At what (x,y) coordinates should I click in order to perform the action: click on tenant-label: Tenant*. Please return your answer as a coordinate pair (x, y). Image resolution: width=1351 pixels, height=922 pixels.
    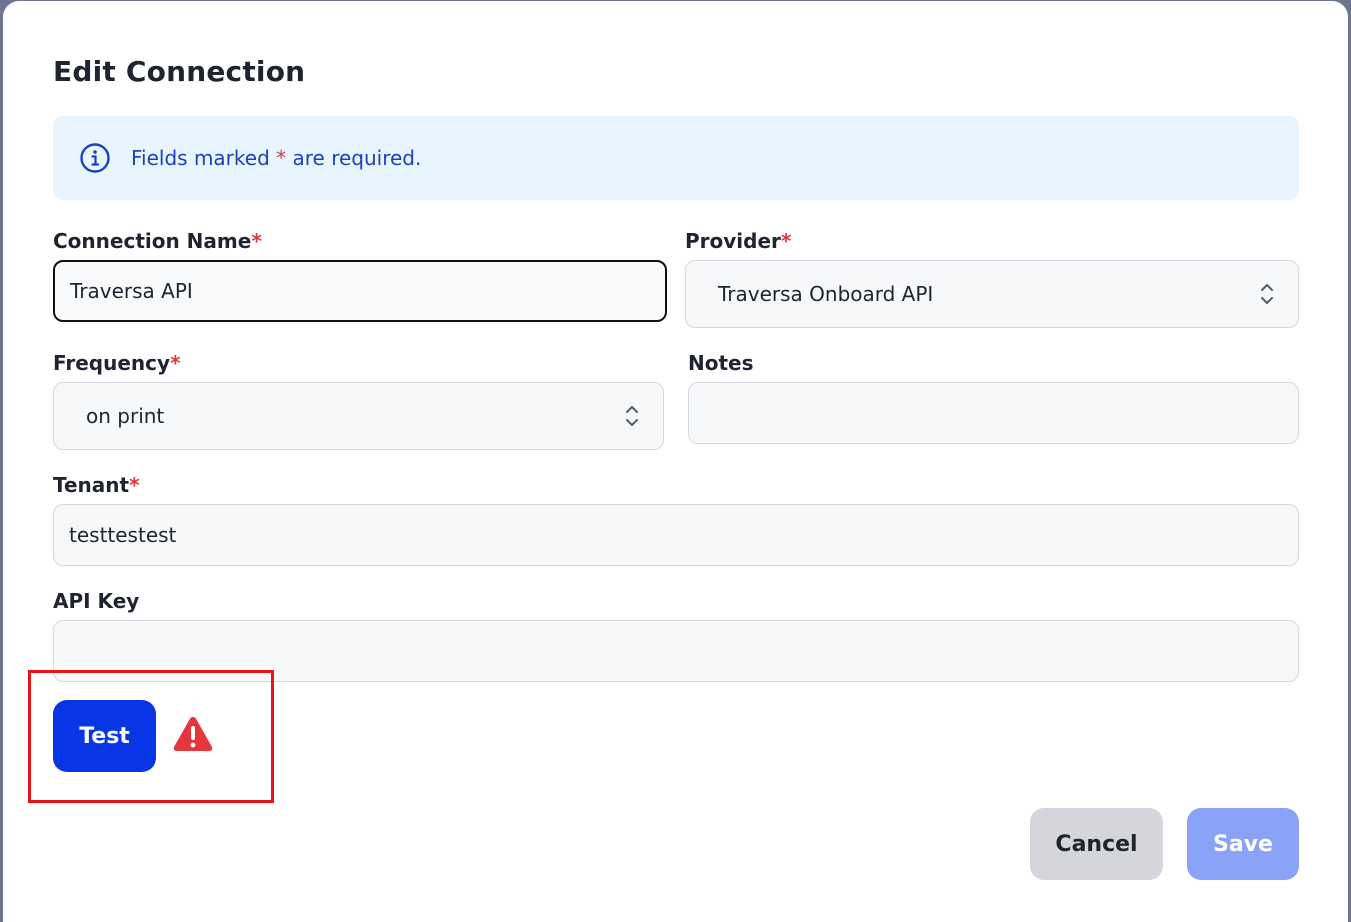
    Looking at the image, I should click on (96, 485).